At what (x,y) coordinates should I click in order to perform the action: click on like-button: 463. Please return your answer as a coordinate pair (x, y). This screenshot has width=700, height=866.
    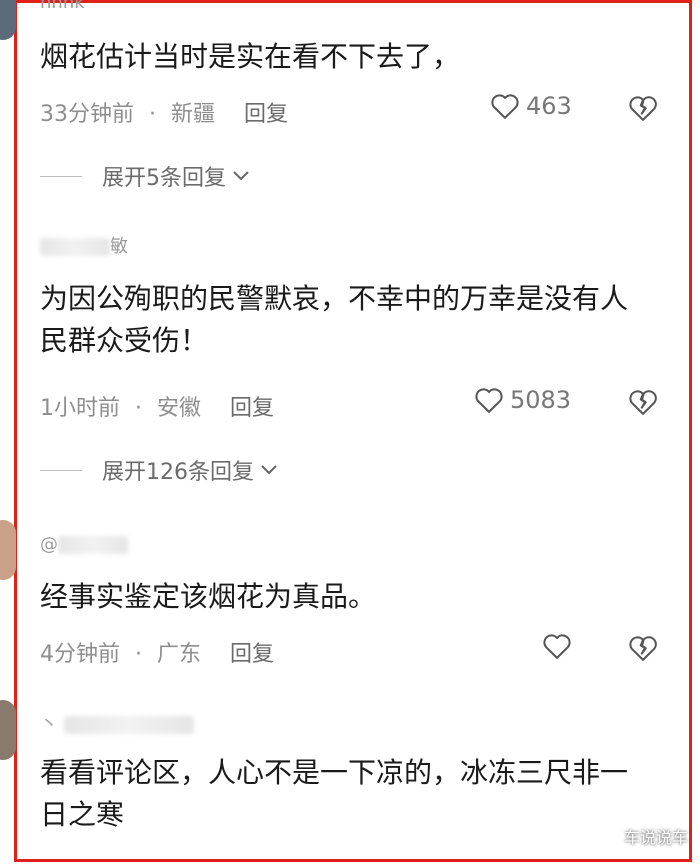
    Looking at the image, I should click on (531, 106).